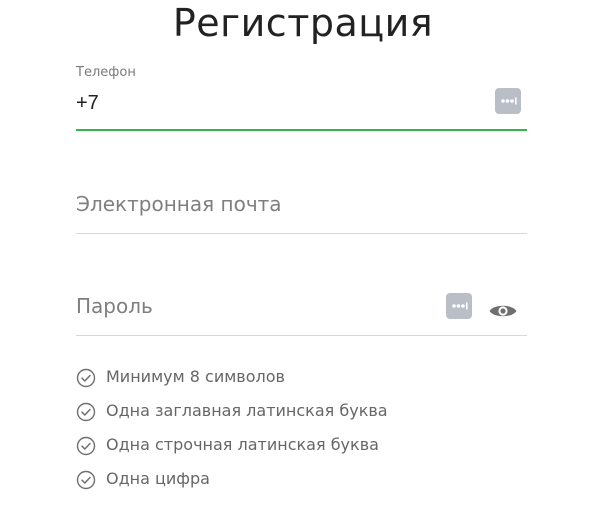  What do you see at coordinates (242, 444) in the screenshot?
I see `rule-text: Одна строчная латинская буква` at bounding box center [242, 444].